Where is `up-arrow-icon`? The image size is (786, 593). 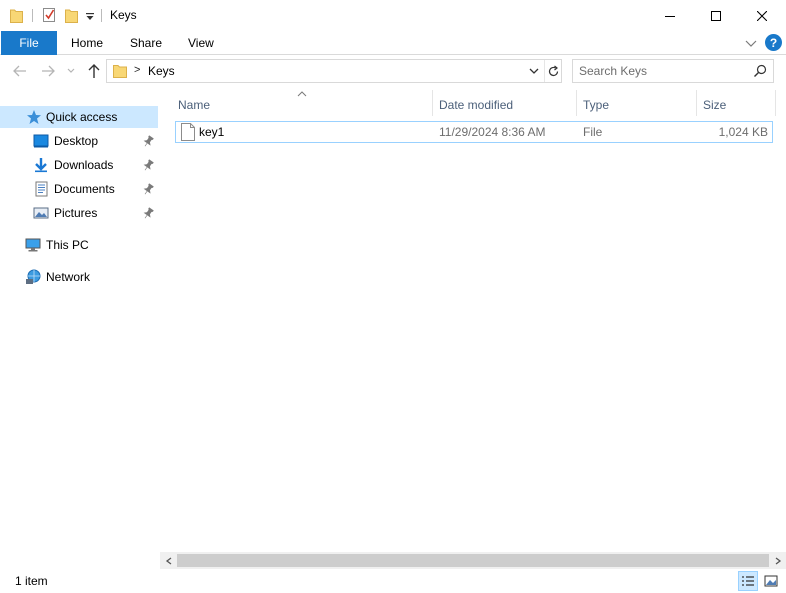 up-arrow-icon is located at coordinates (94, 71).